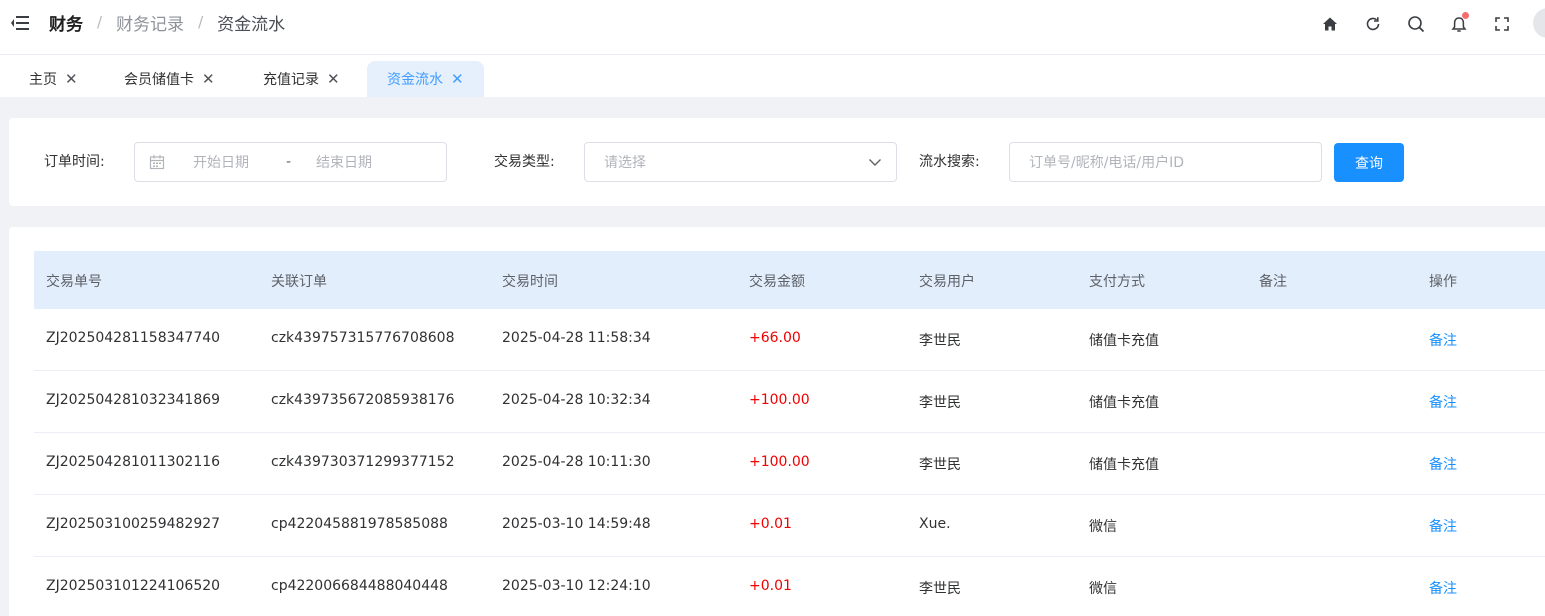  What do you see at coordinates (576, 400) in the screenshot?
I see `transaction-time: 2025-04-28 10:32:34` at bounding box center [576, 400].